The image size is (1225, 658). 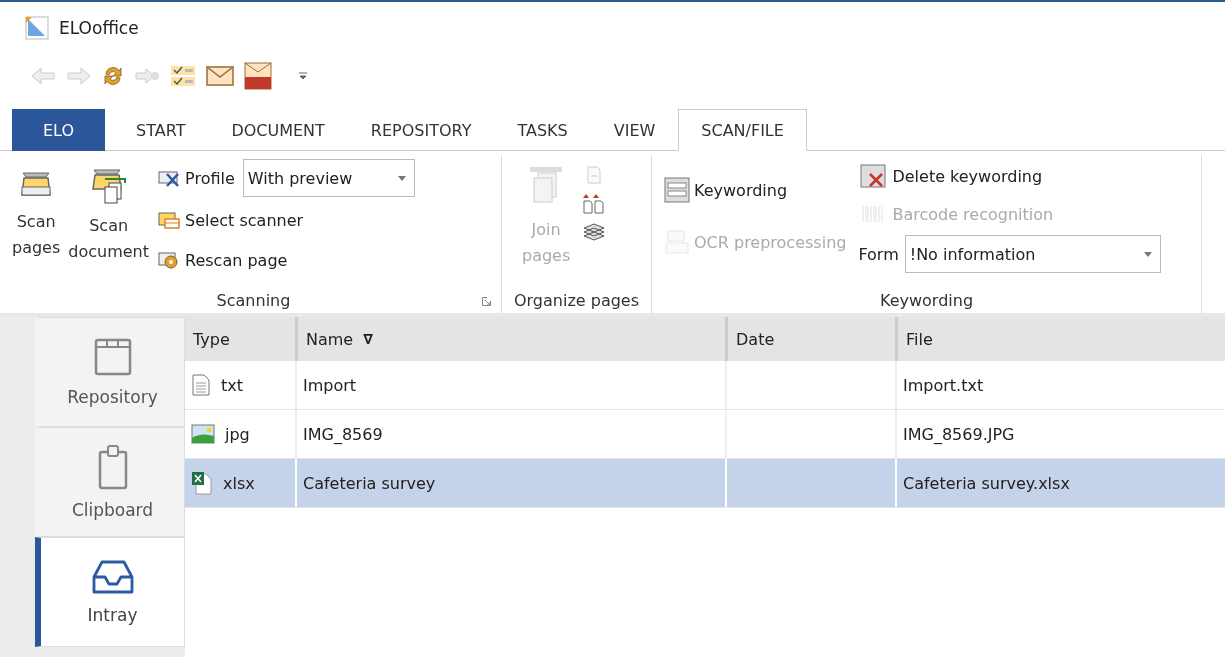 I want to click on table-row: xlsx Cafeteria survey Cafeteria survey.xlsx, so click(x=705, y=483).